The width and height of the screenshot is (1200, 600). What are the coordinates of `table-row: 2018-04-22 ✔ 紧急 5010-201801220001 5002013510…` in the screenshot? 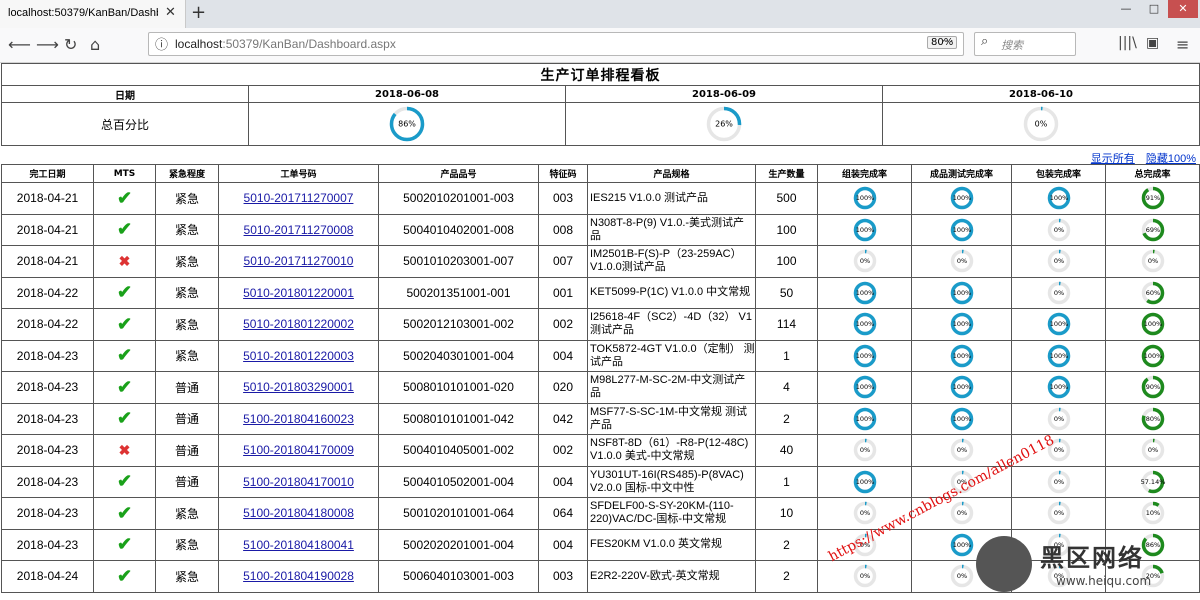 It's located at (600, 292).